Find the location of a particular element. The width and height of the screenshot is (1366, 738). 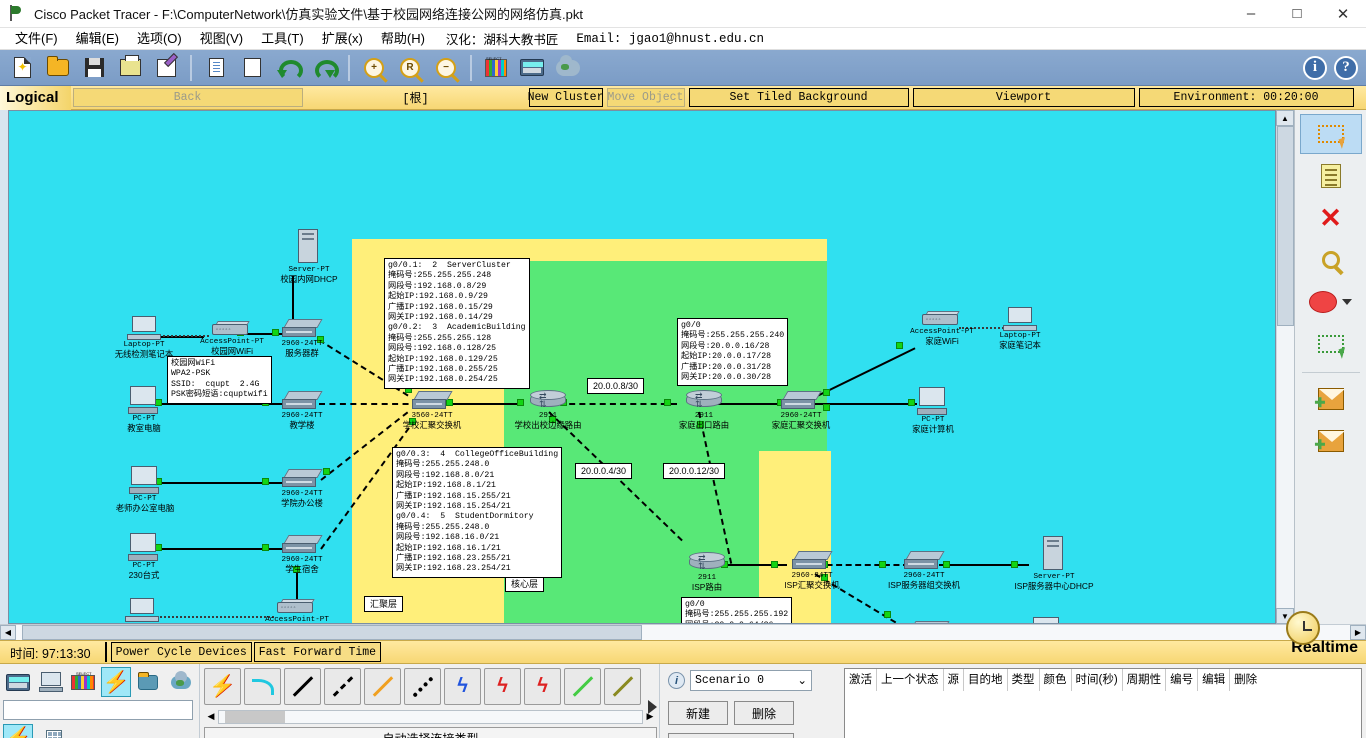

device-switch-college-office: 2960-24TT 学院办公楼 is located at coordinates (302, 489).